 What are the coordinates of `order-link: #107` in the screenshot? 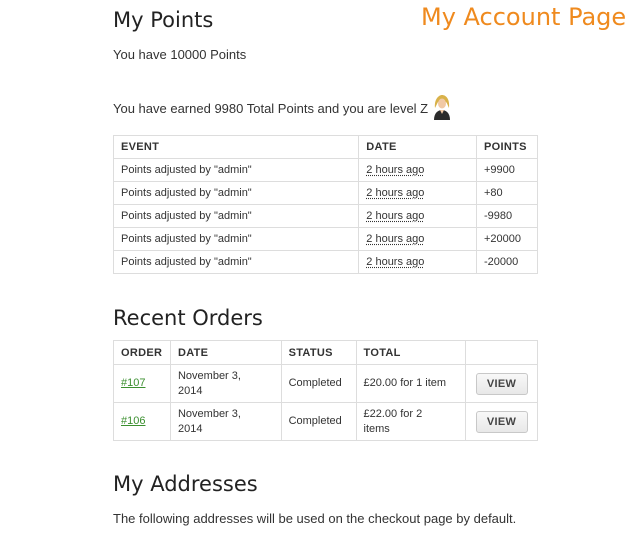 It's located at (133, 383).